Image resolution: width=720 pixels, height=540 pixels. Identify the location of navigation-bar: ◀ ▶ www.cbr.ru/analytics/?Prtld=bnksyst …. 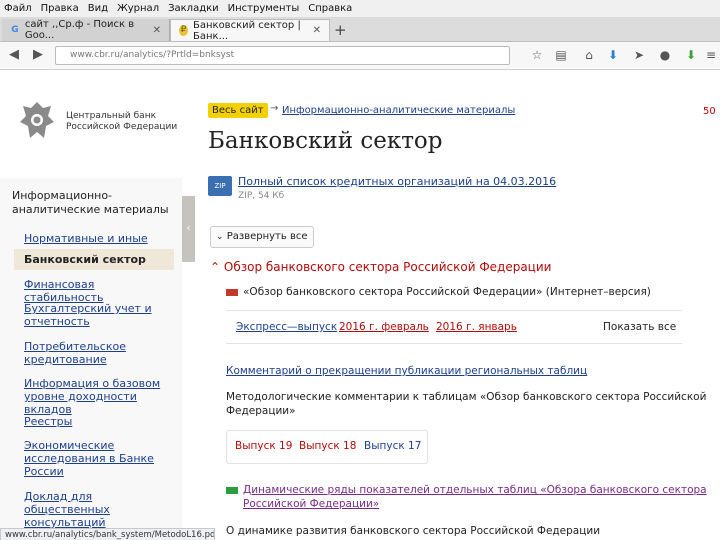
(360, 56).